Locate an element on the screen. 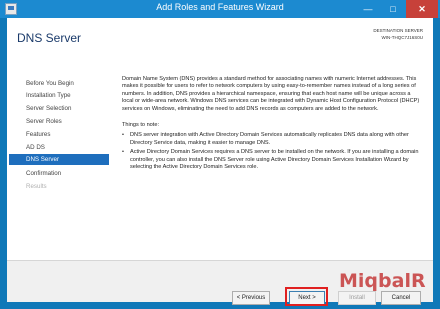 Image resolution: width=440 pixels, height=309 pixels. things-to-note-heading: Things to note: is located at coordinates (141, 125).